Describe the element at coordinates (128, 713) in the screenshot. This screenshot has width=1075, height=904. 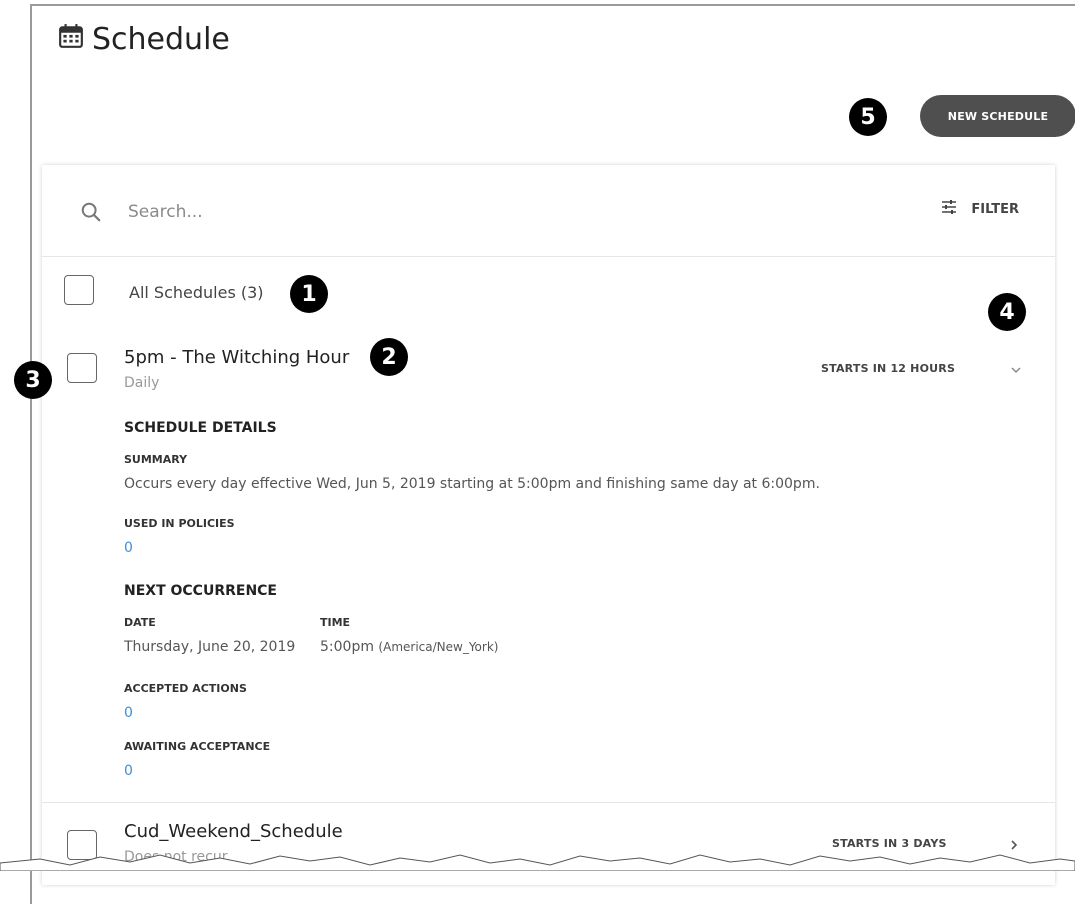
I see `accepted-actions-link: 0` at that location.